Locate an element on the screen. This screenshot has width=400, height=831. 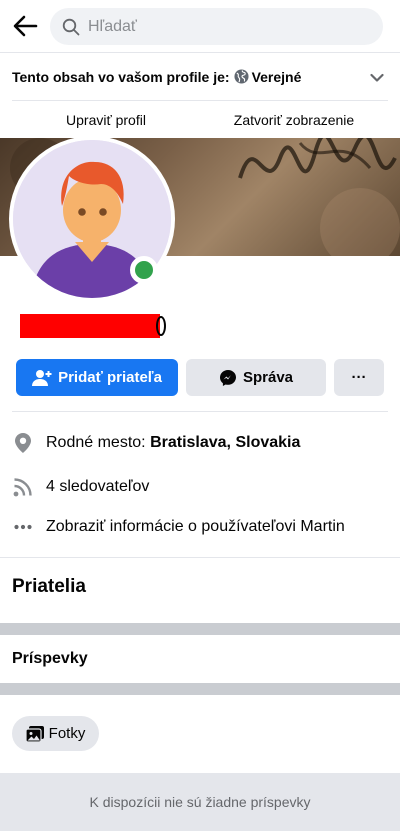
add-friend-button: Pridať priateľa is located at coordinates (97, 377).